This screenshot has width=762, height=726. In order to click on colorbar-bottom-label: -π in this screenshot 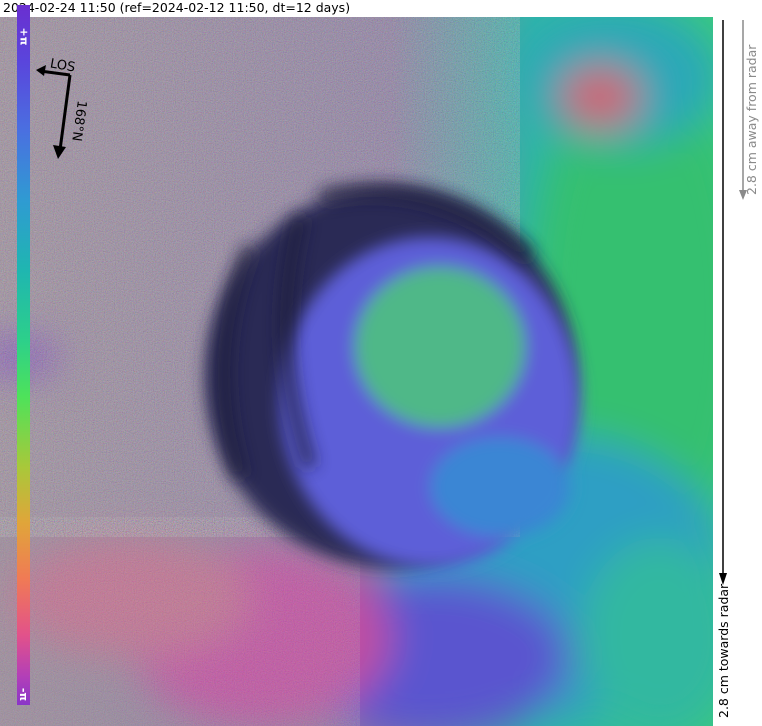, I will do `click(23, 694)`.